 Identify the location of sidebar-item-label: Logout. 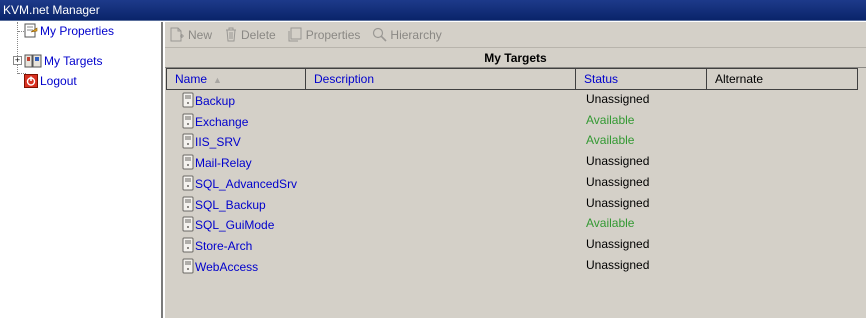
(58, 81).